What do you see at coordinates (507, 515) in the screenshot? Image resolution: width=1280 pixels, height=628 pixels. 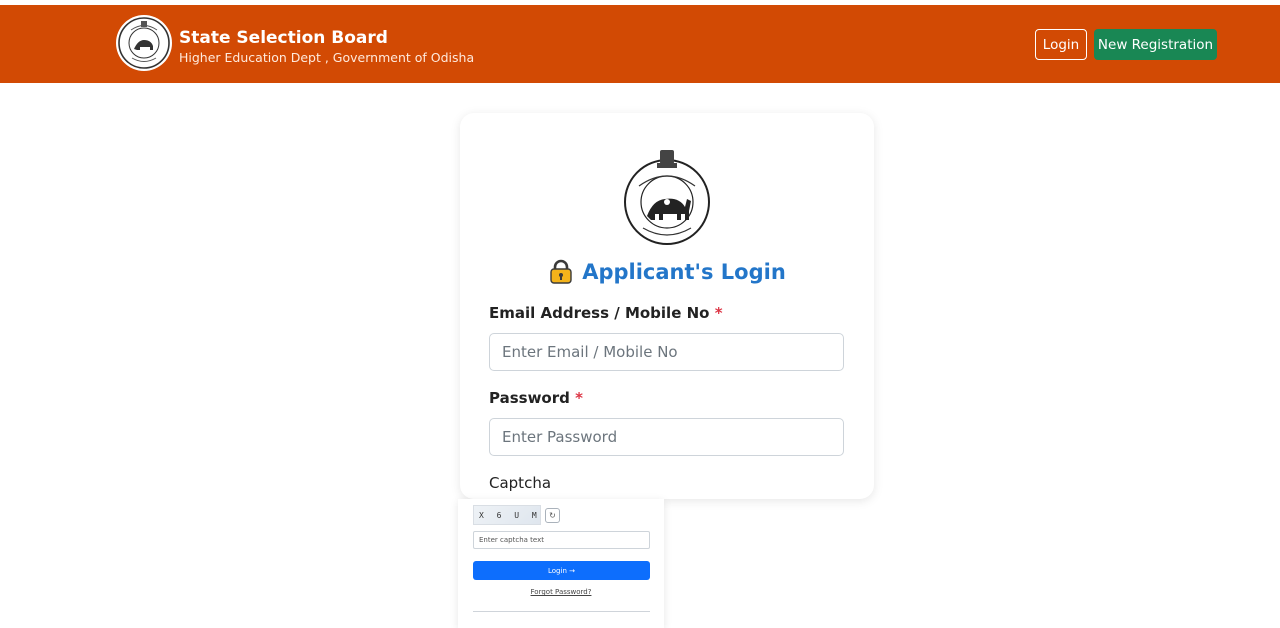 I see `captcha-image: X 6 U M C` at bounding box center [507, 515].